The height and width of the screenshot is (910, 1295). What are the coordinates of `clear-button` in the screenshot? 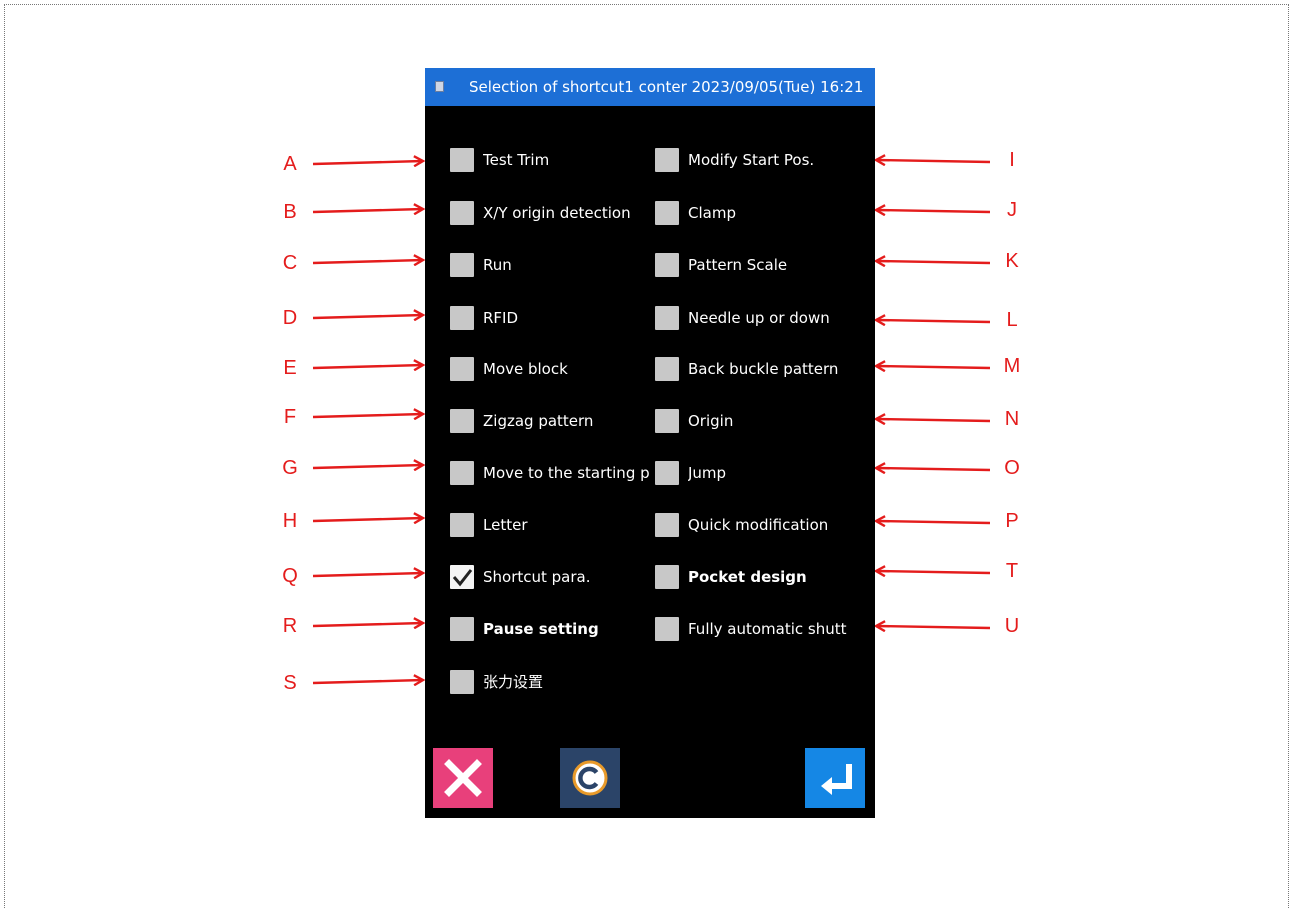 It's located at (590, 778).